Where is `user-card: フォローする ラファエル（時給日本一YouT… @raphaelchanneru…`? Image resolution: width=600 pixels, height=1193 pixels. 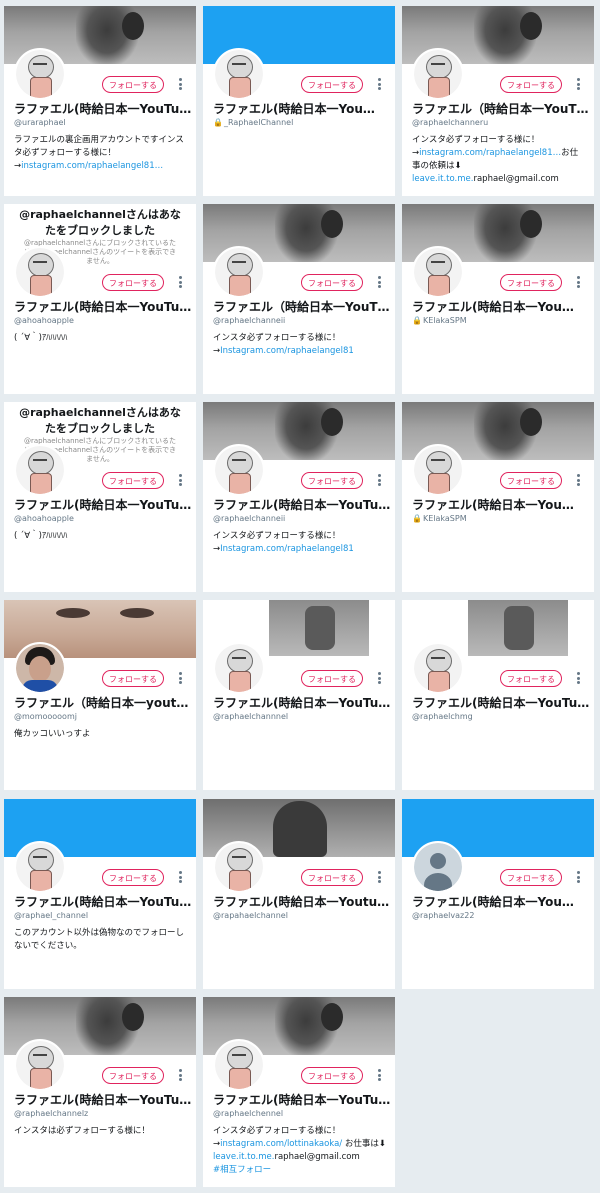
user-card: フォローする ラファエル（時給日本一YouT… @raphaelchanneru… is located at coordinates (498, 101).